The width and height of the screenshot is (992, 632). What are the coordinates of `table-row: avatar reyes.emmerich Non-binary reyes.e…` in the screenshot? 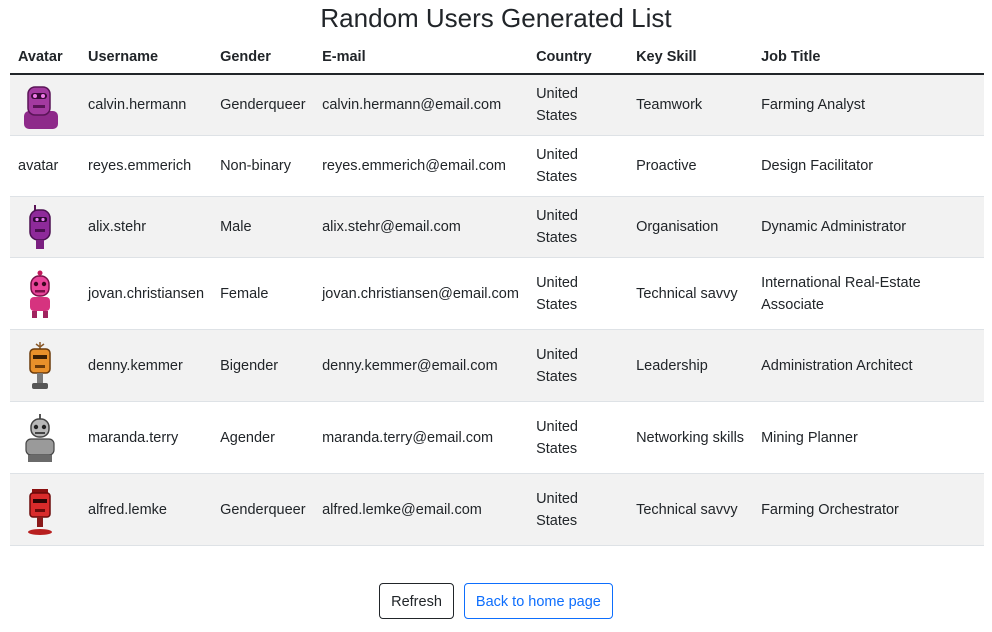 It's located at (497, 166).